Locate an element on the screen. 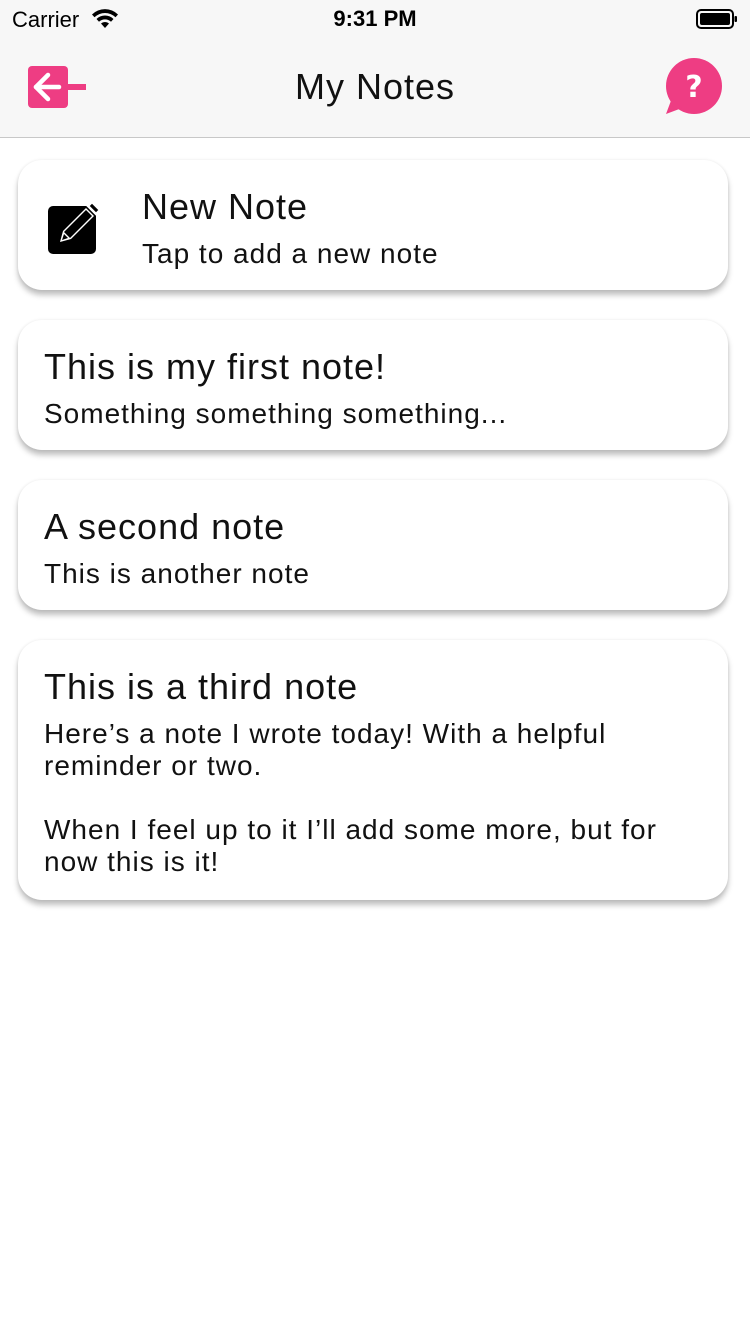  clock: 9:31 PM is located at coordinates (375, 18).